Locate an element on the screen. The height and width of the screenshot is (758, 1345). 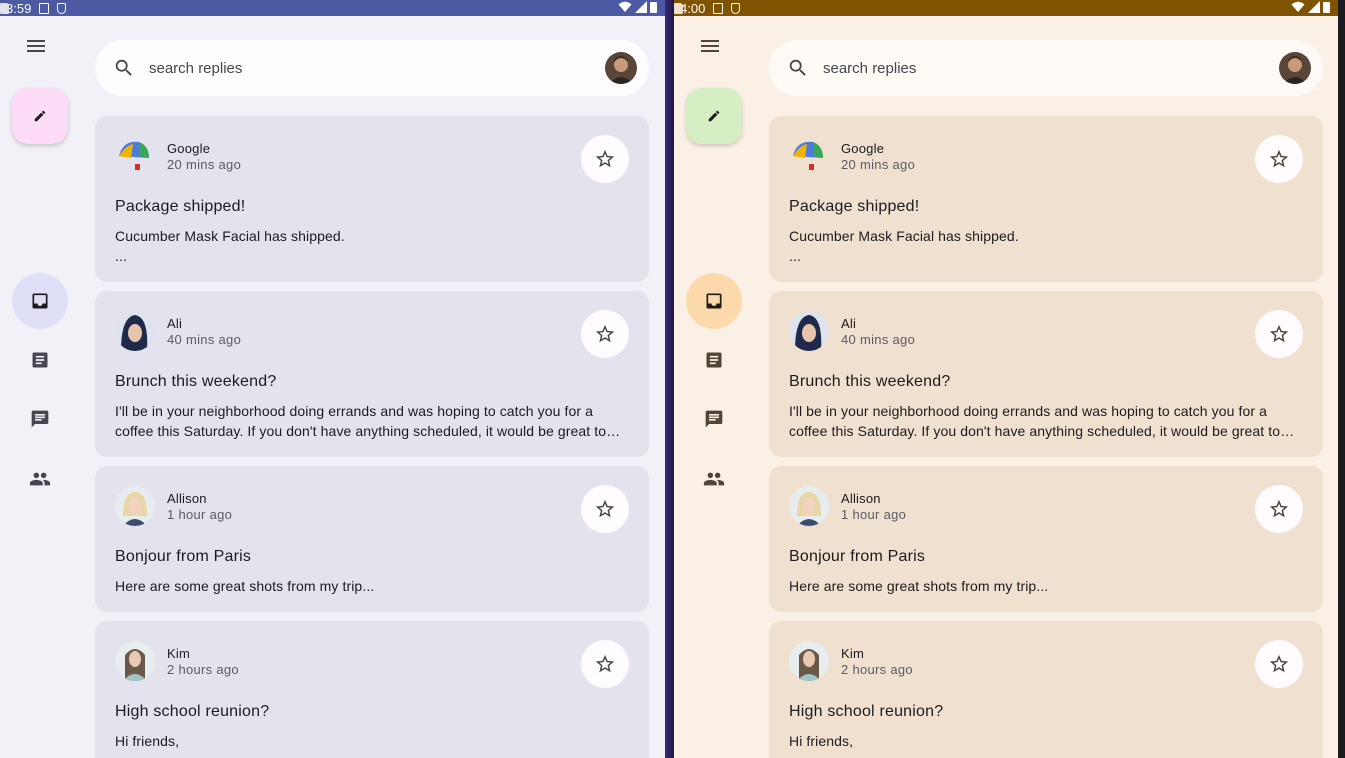
article-icon is located at coordinates (40, 360).